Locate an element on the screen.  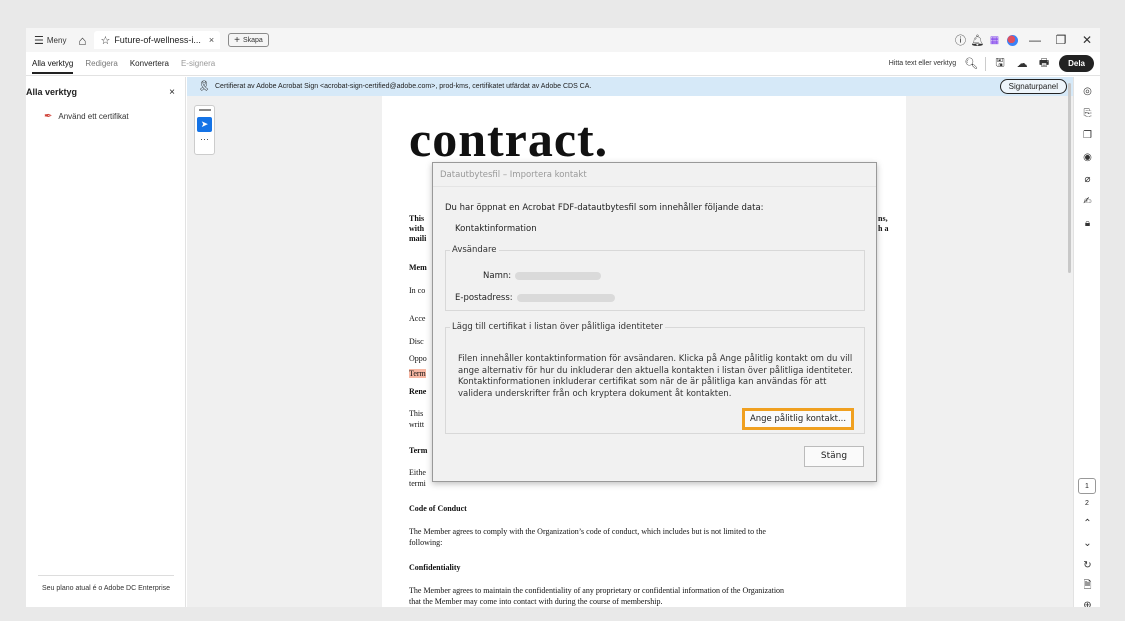
doc-text: Eithe is located at coordinates (417, 472).